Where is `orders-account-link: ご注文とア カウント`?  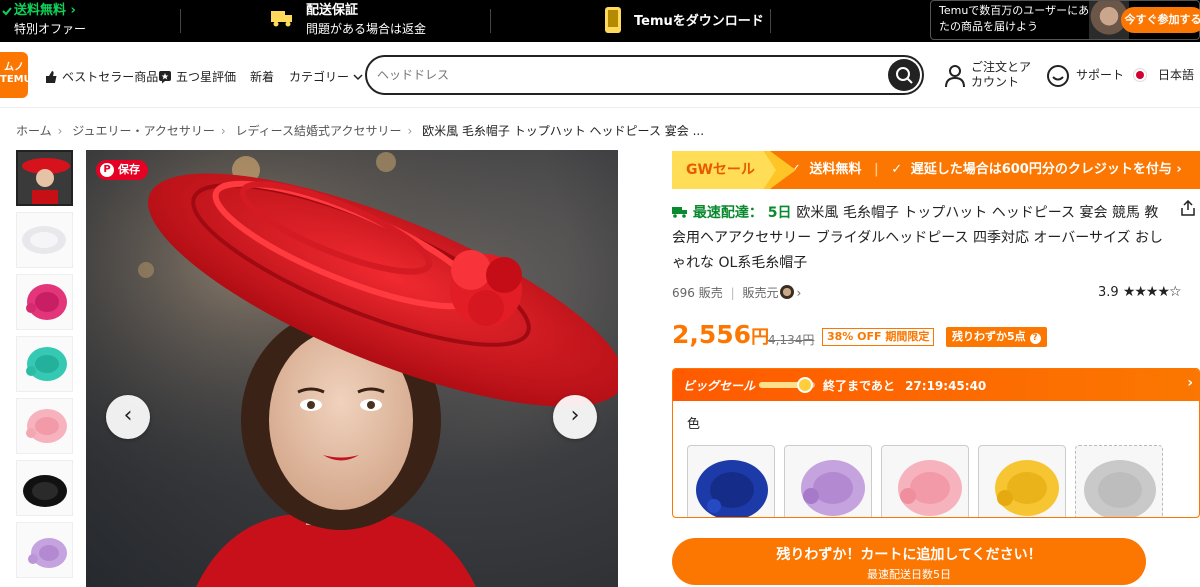
orders-account-link: ご注文とア カウント is located at coordinates (1001, 75).